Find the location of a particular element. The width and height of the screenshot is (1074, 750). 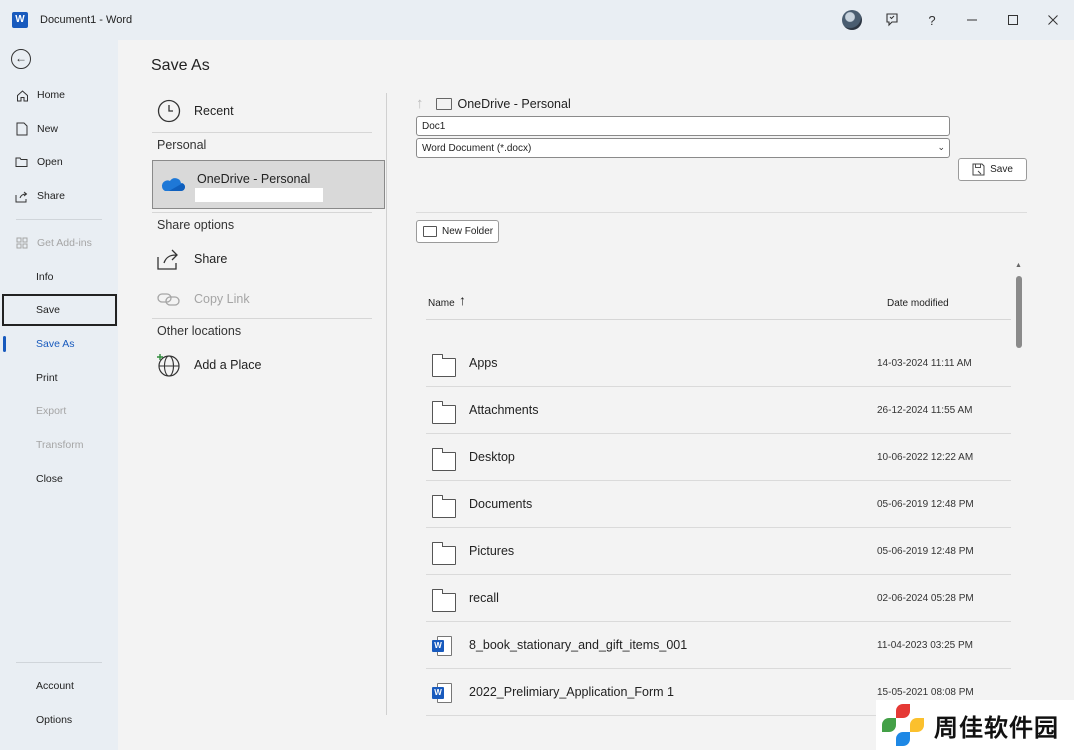

new-folder-label: New Folder is located at coordinates (468, 231).